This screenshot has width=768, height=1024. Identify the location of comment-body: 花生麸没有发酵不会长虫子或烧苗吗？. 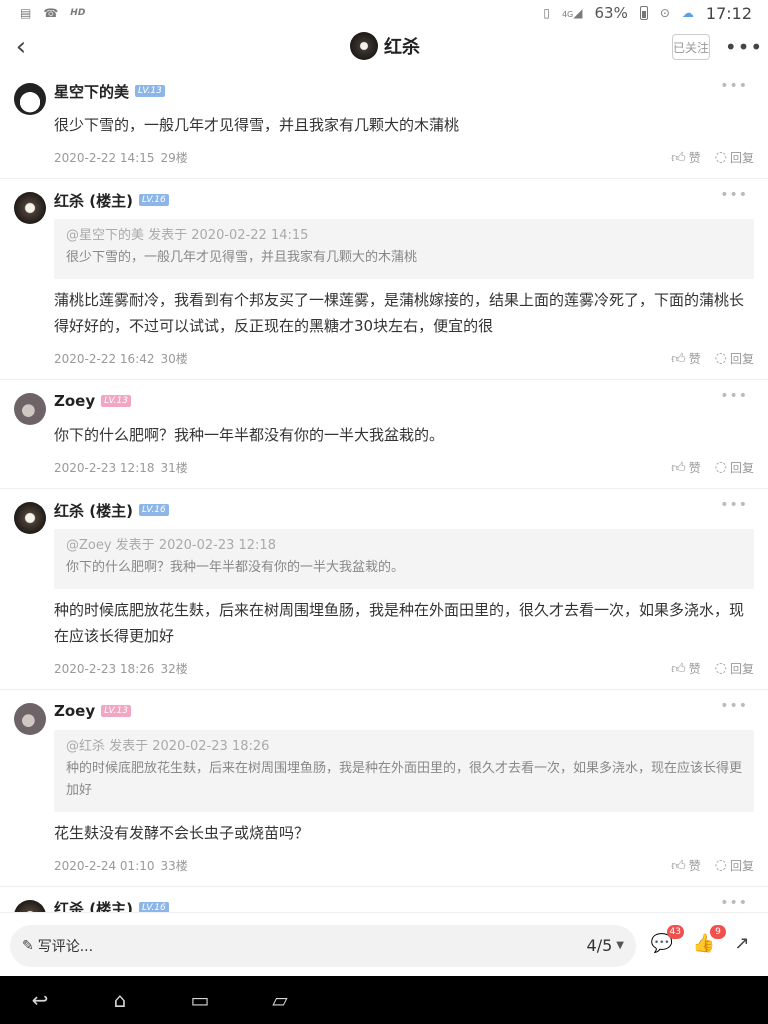
(182, 833).